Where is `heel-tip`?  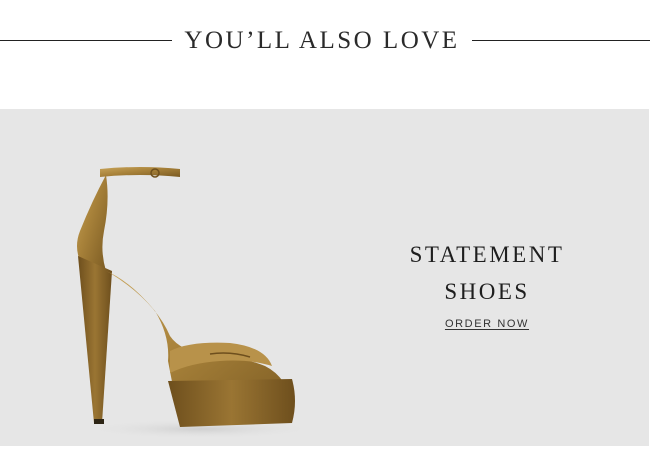 heel-tip is located at coordinates (99, 421).